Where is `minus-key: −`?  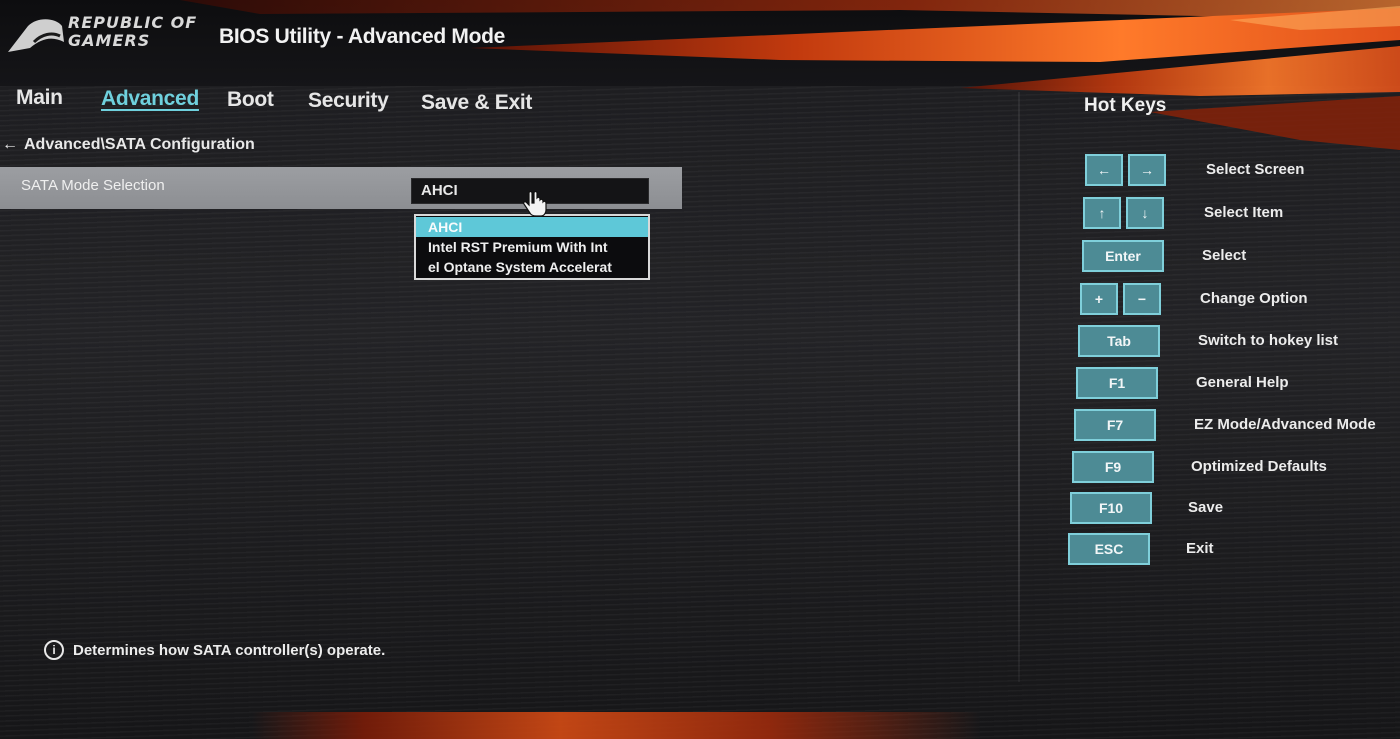 minus-key: − is located at coordinates (1142, 299).